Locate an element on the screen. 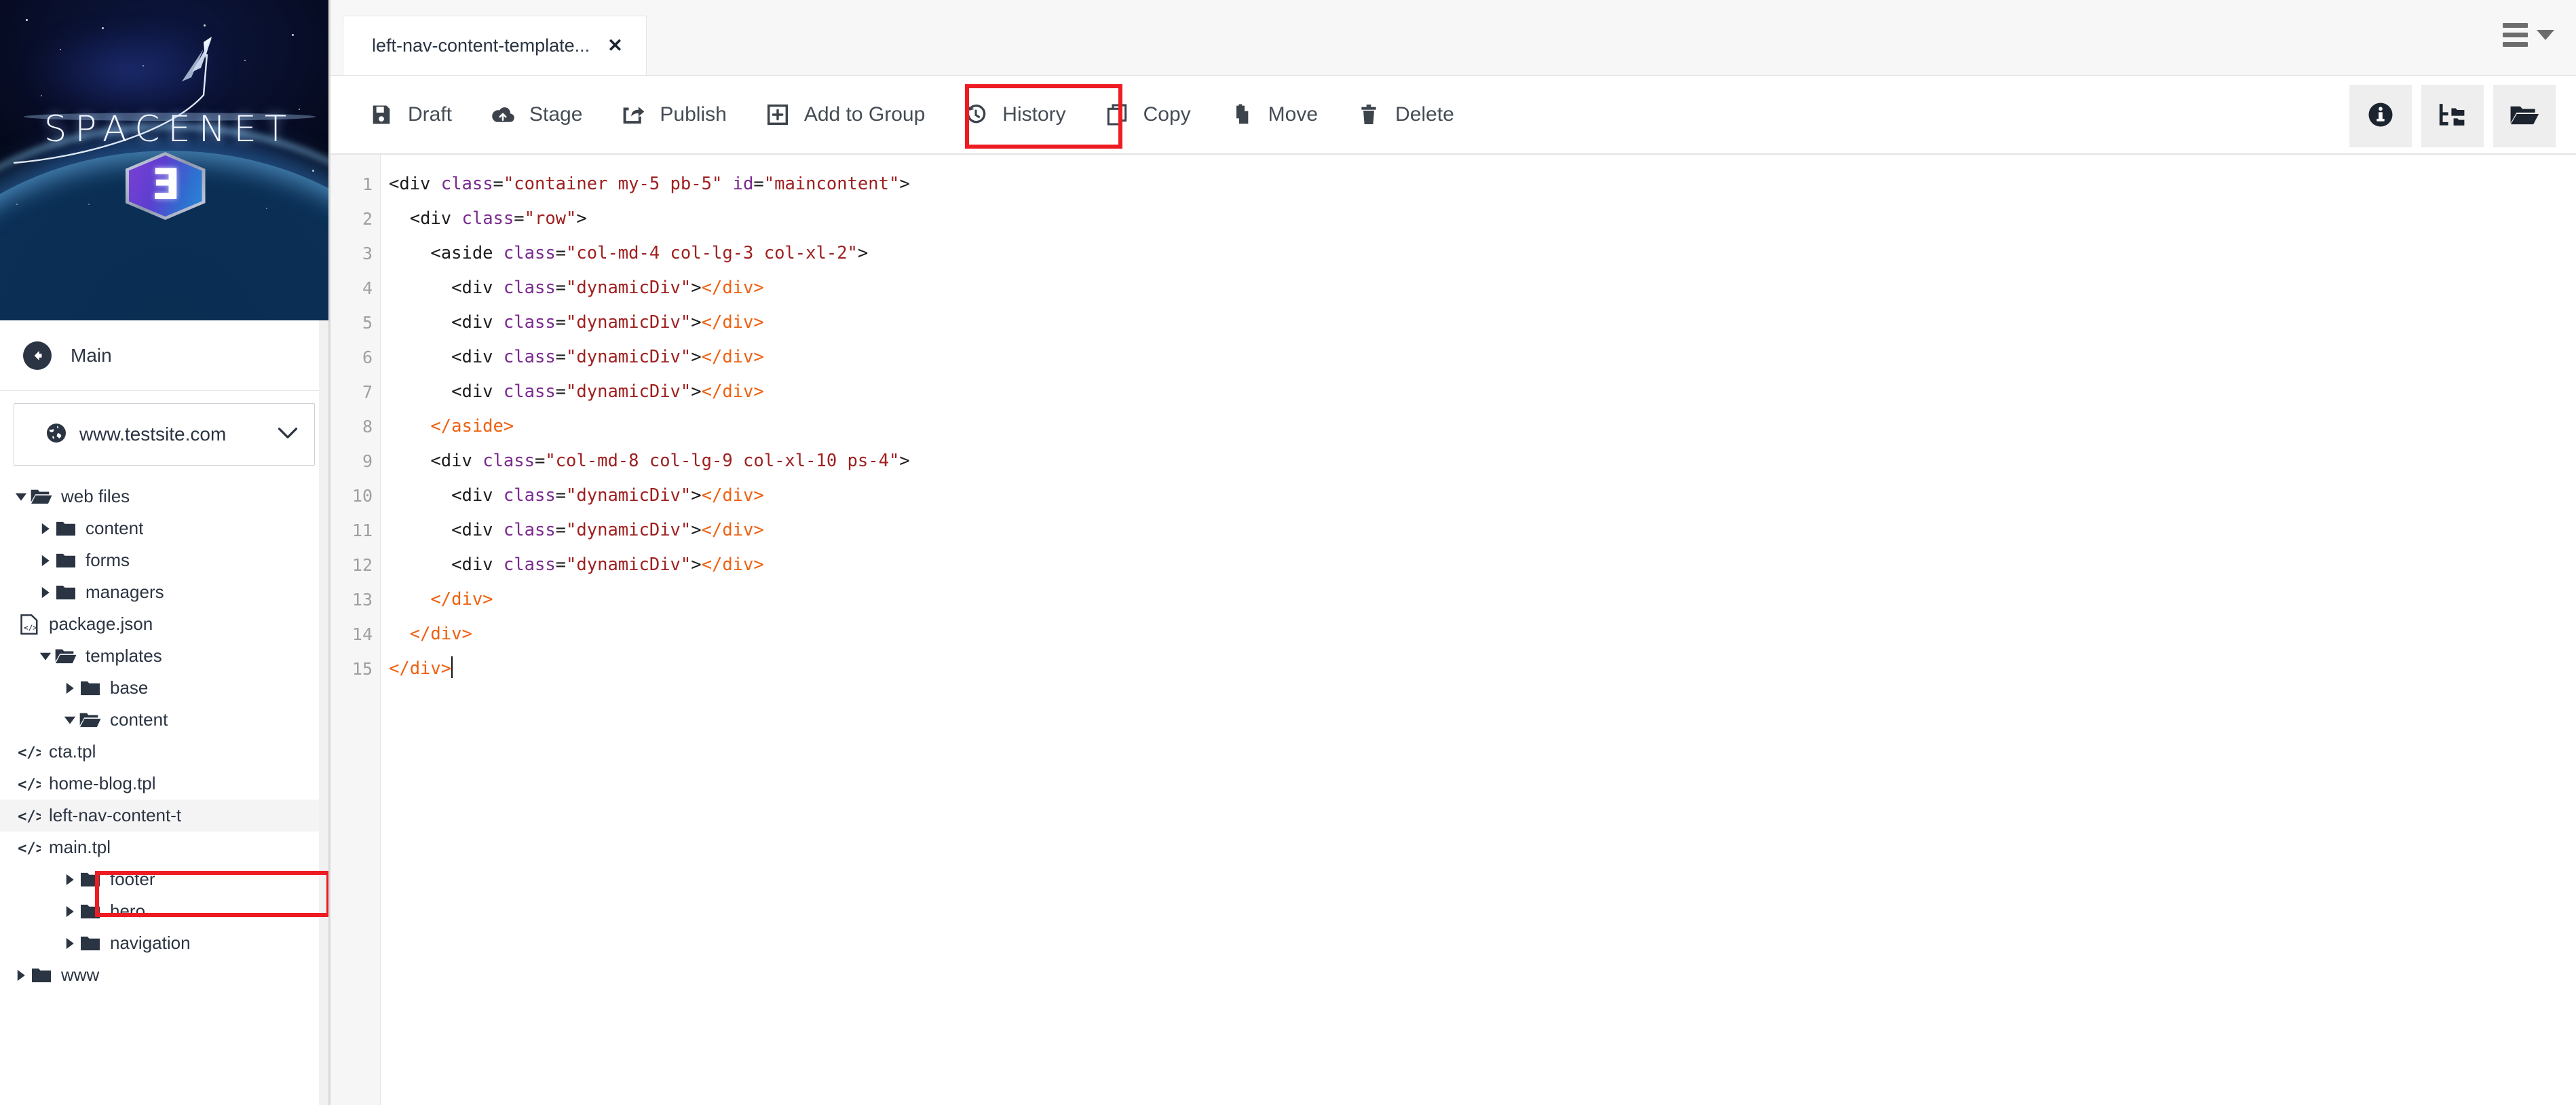 Image resolution: width=2576 pixels, height=1105 pixels. tree-item-footer: footer is located at coordinates (164, 879).